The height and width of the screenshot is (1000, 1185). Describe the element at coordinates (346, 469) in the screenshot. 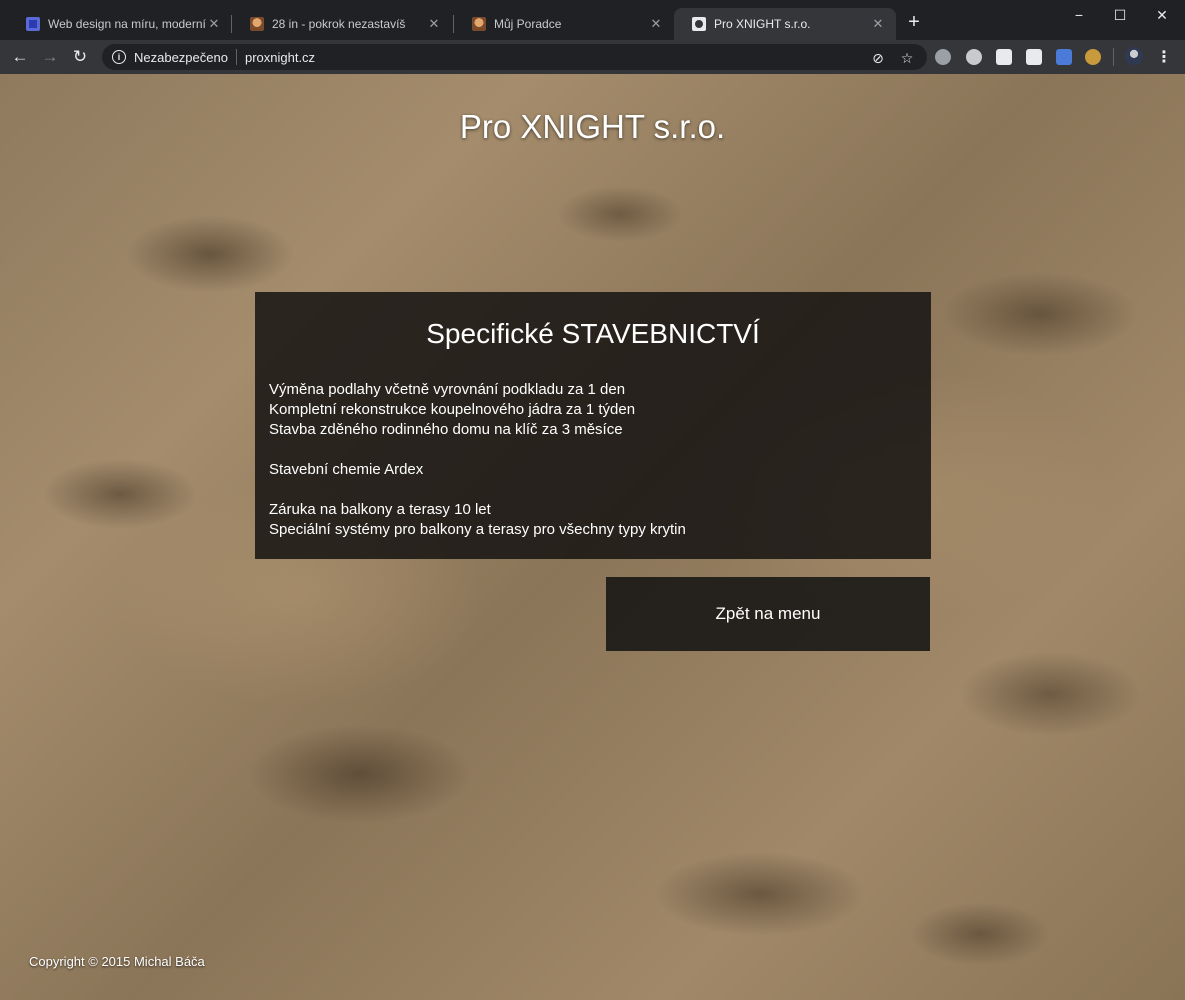

I see `card-line: Stavební chemie Ardex` at that location.